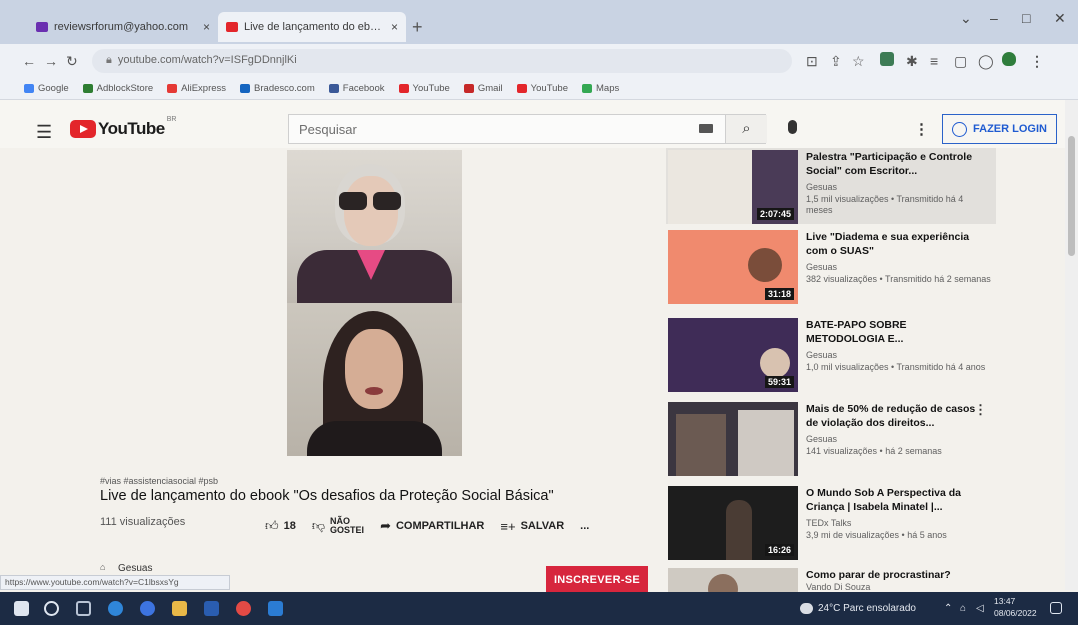 The height and width of the screenshot is (625, 1078). What do you see at coordinates (147, 608) in the screenshot?
I see `browser-app-icon` at bounding box center [147, 608].